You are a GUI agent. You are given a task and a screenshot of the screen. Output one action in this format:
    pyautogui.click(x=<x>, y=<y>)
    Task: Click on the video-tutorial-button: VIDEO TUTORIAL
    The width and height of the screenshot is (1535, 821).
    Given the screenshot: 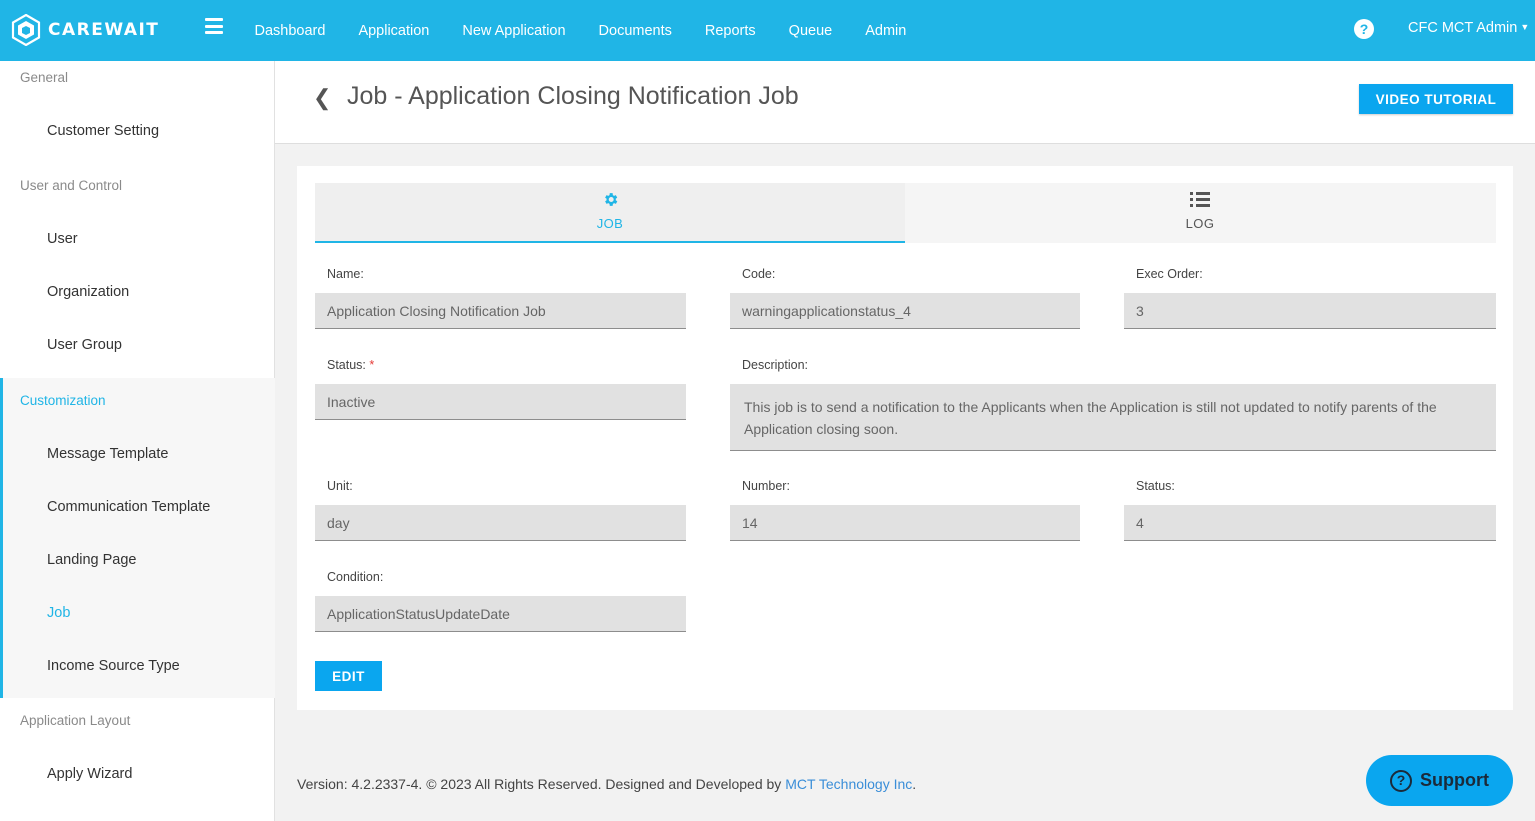 What is the action you would take?
    pyautogui.click(x=1436, y=99)
    